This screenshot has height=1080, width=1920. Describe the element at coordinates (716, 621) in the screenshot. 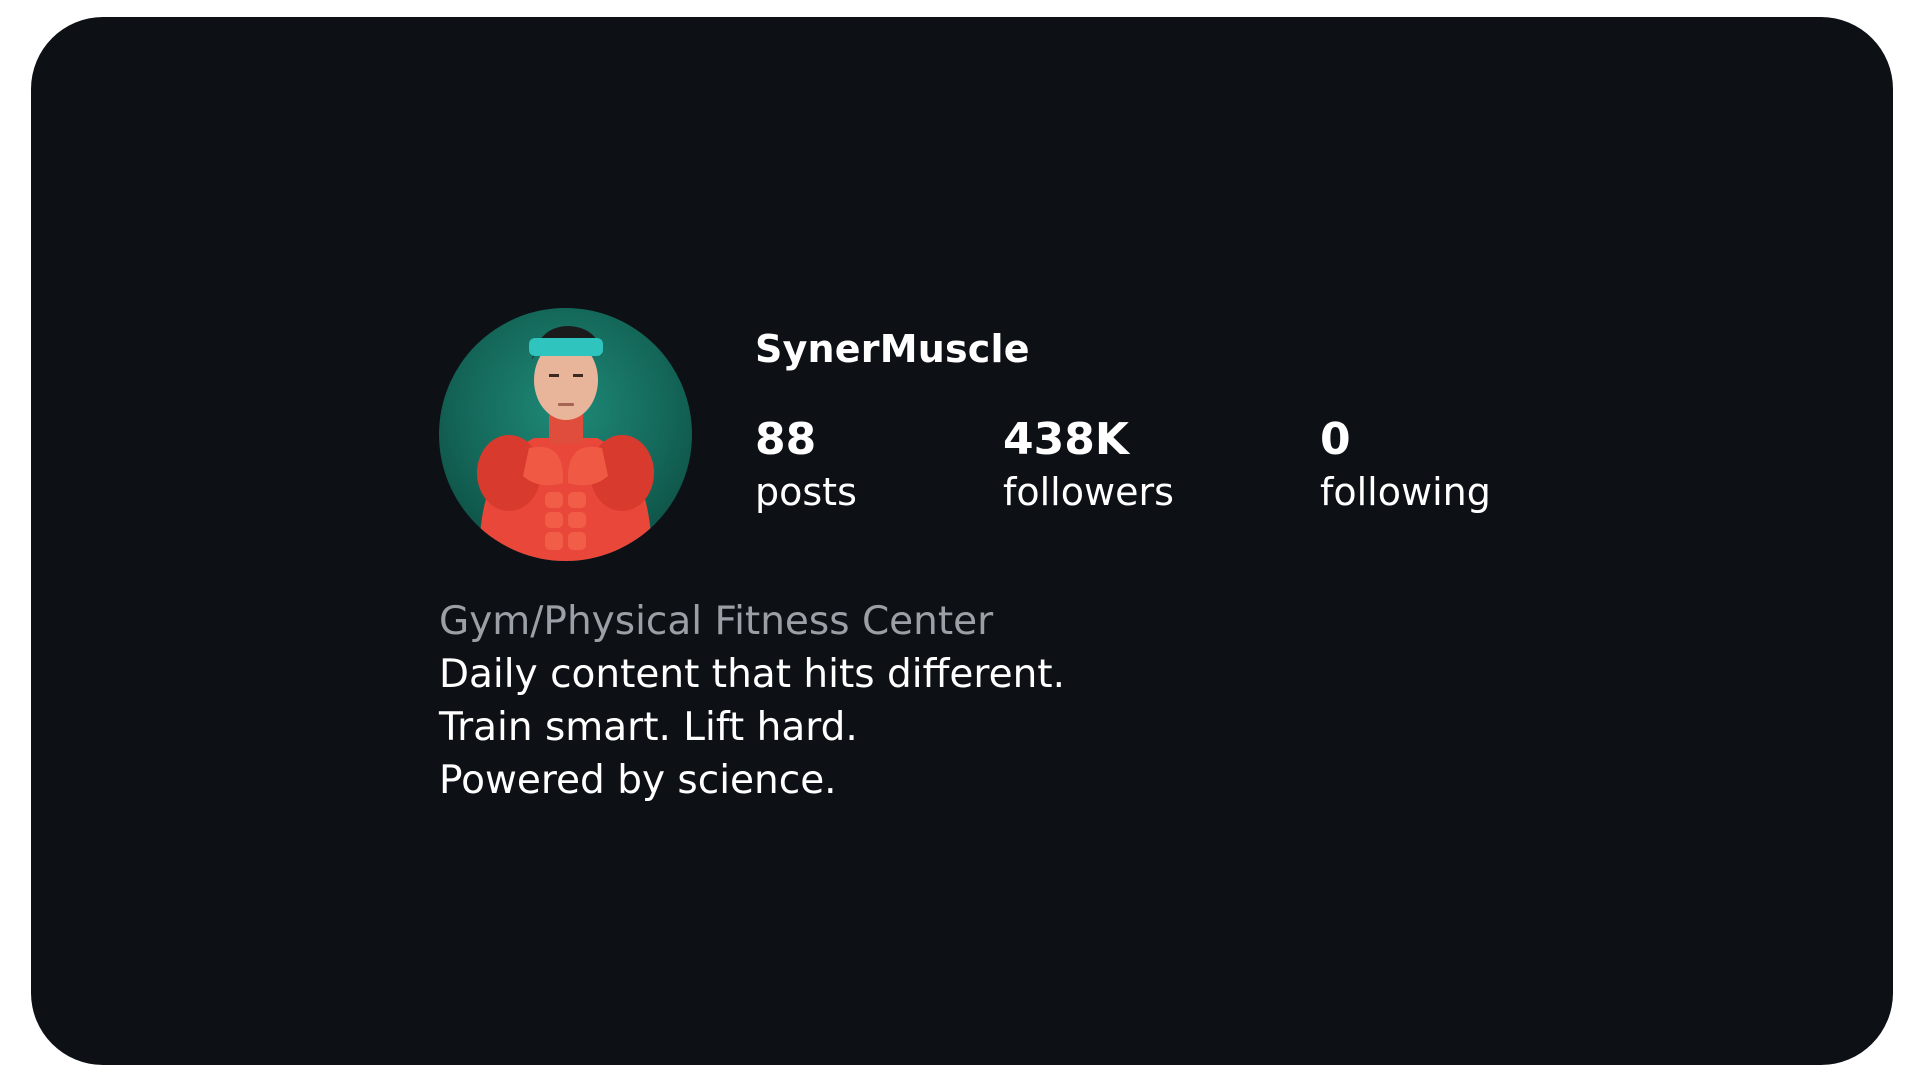

I see `profile-category: Gym/Physical Fitness Center` at that location.